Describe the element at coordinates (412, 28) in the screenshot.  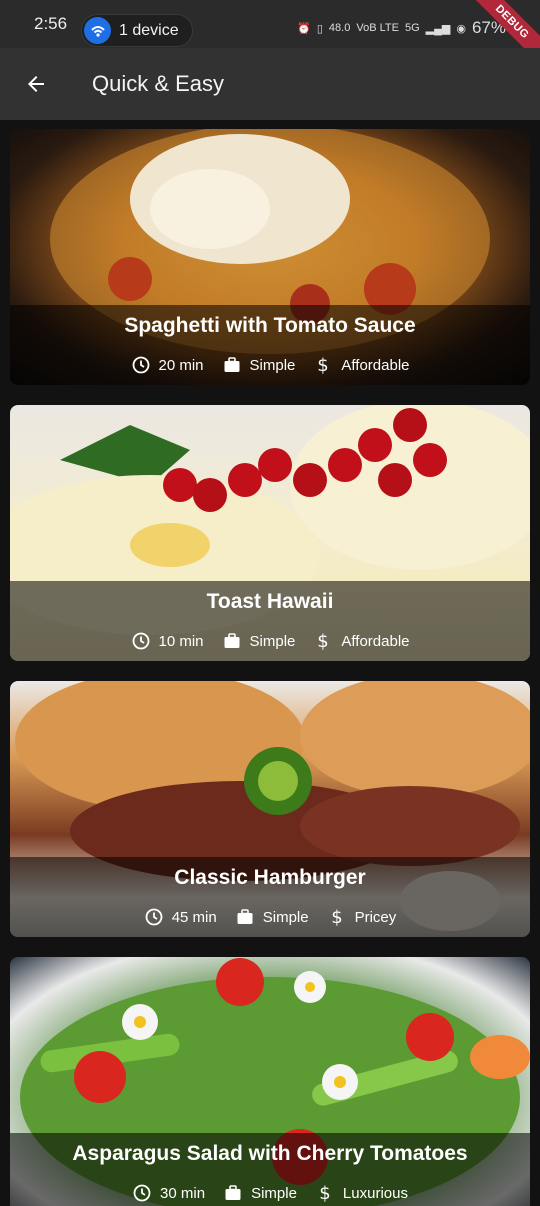
I see `five-g-label: 5G` at that location.